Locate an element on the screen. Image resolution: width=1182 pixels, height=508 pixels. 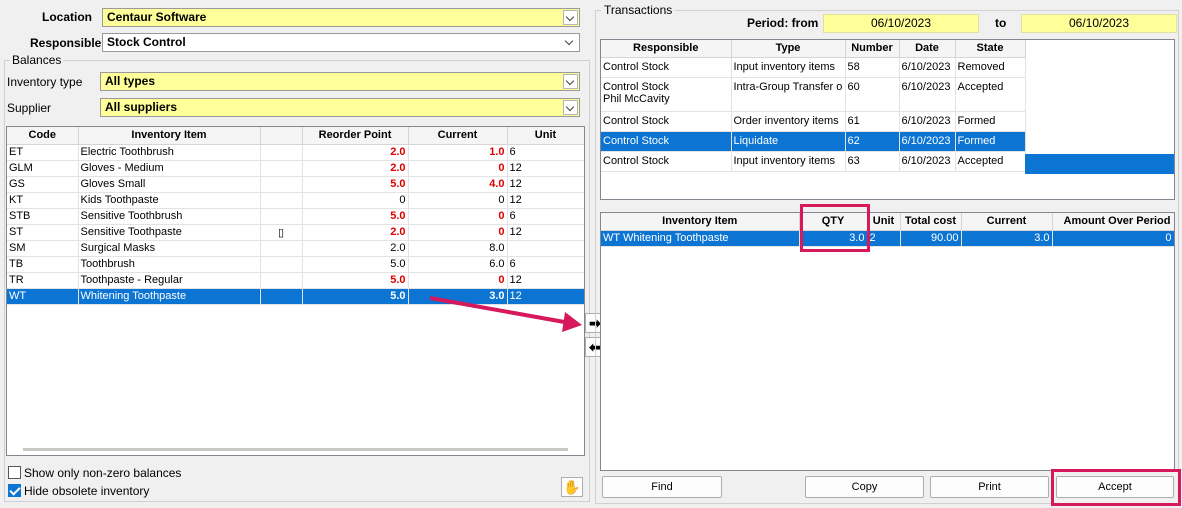
period-to-field: 06/10/2023 is located at coordinates (1099, 23).